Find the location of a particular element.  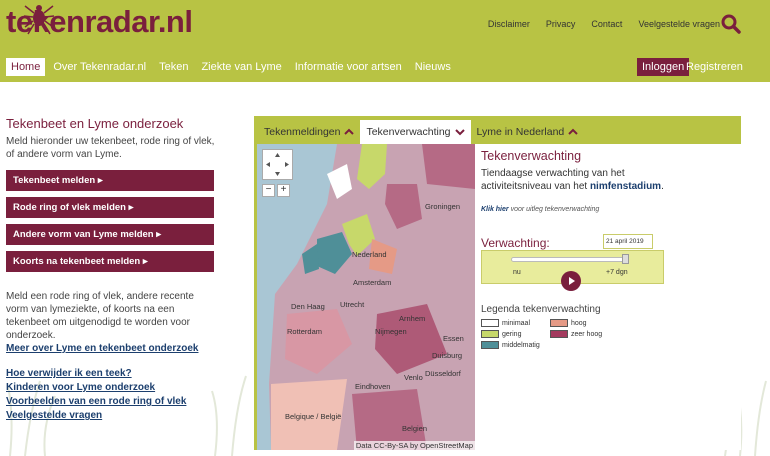

report-tick-bite-button: Tekenbeet melden ▸ is located at coordinates (110, 180).